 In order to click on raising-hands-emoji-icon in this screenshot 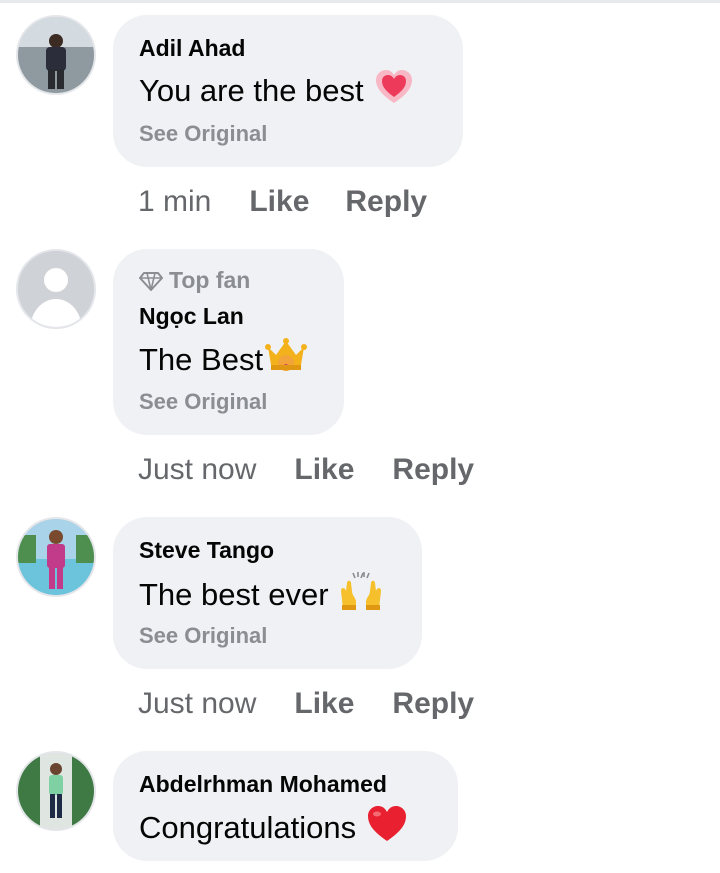, I will do `click(361, 595)`.